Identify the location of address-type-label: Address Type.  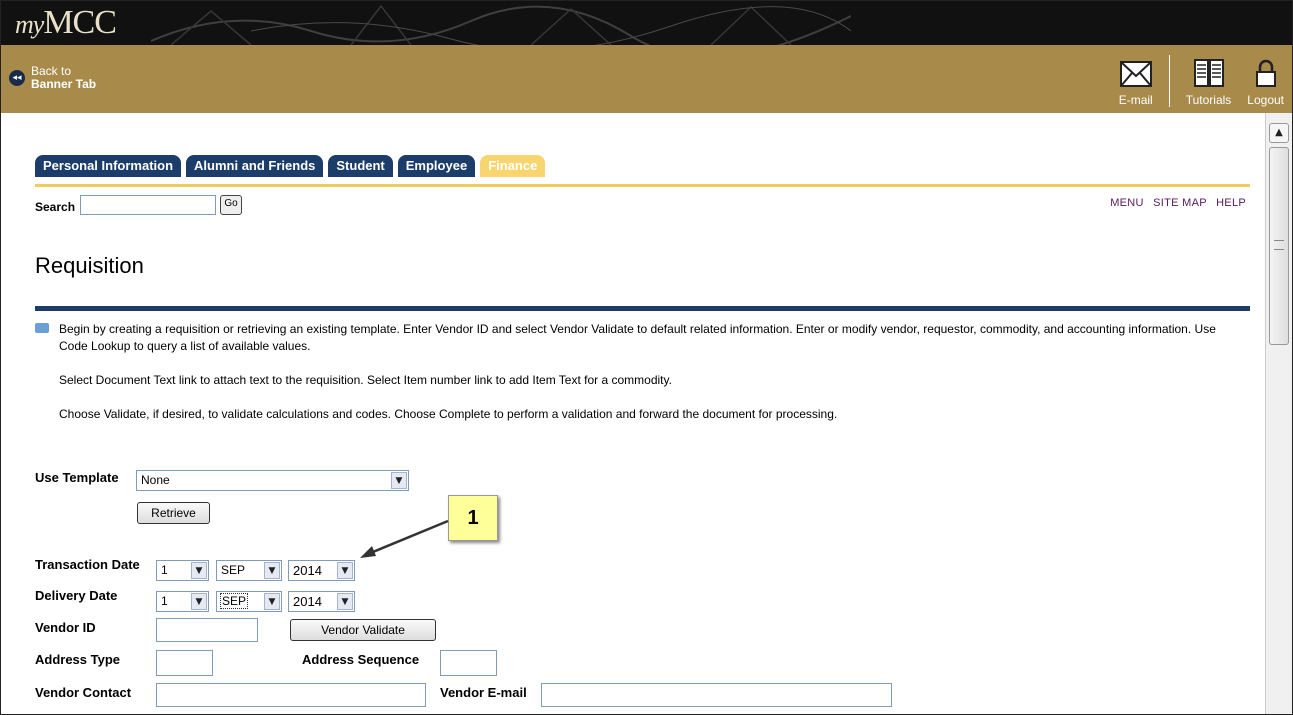
(78, 659).